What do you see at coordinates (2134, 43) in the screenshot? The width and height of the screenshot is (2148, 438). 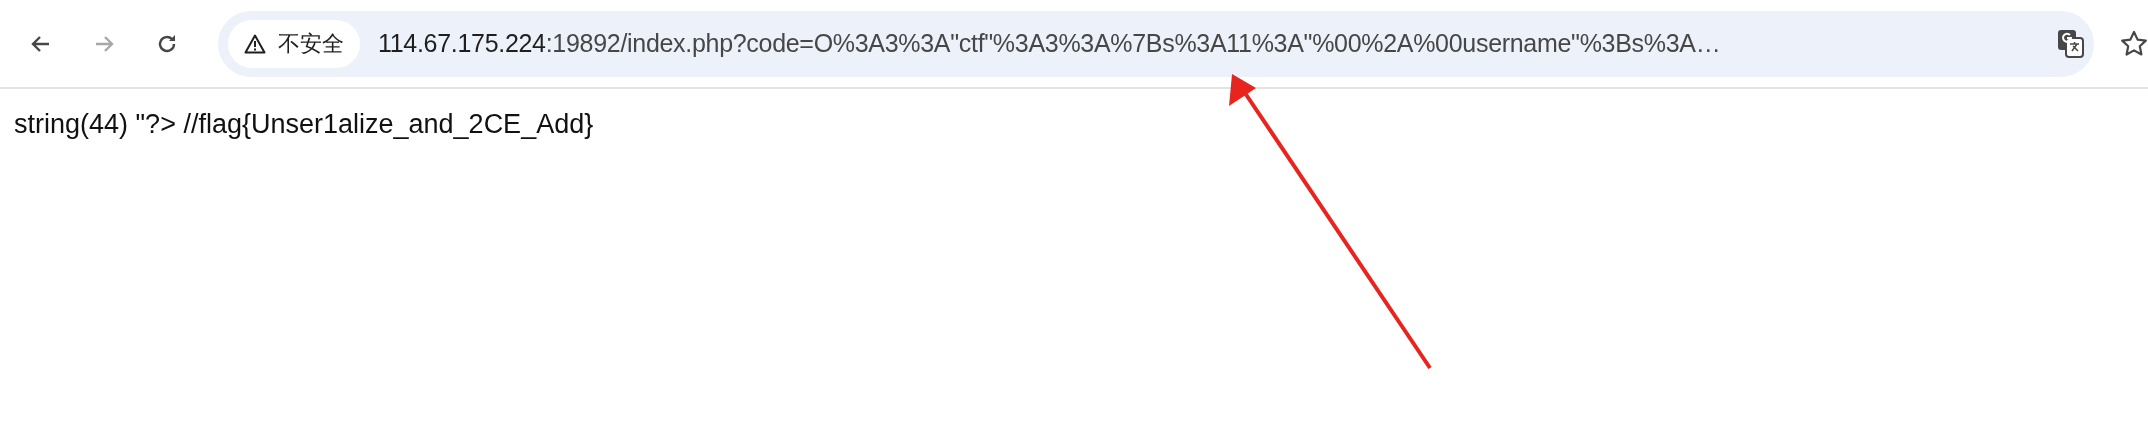 I see `bookmark-star-icon` at bounding box center [2134, 43].